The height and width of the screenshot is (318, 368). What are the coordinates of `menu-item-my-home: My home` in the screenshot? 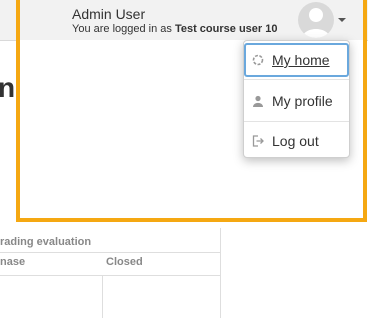 It's located at (296, 60).